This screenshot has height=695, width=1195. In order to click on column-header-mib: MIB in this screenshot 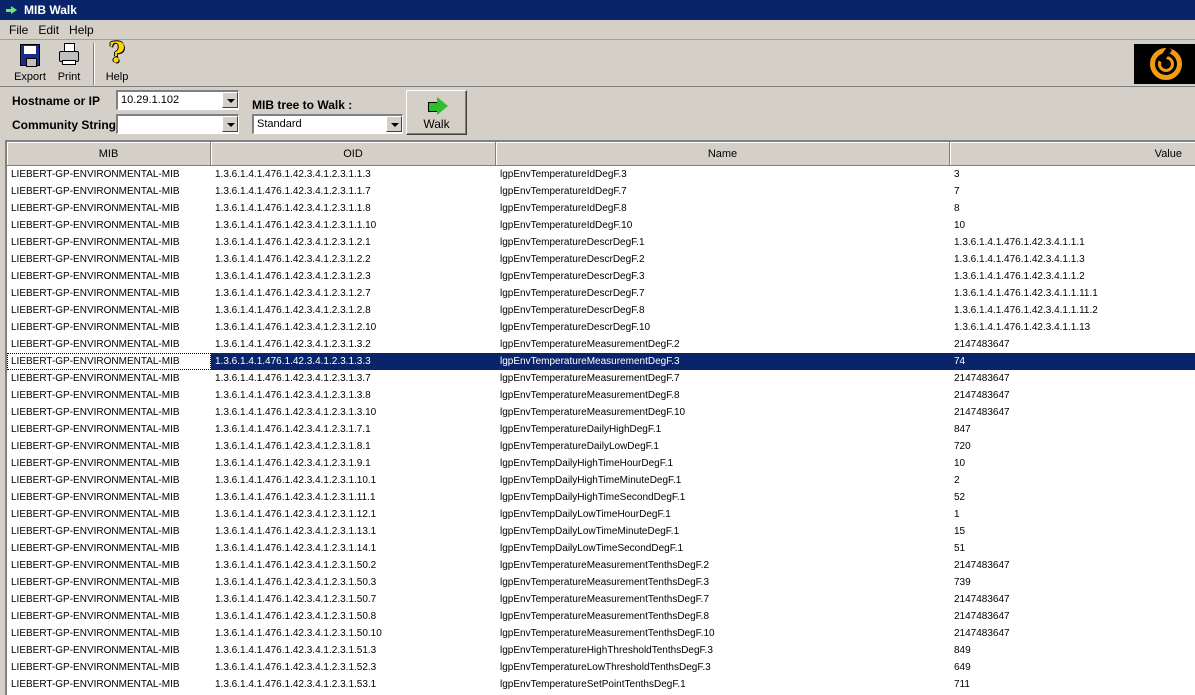, I will do `click(109, 154)`.